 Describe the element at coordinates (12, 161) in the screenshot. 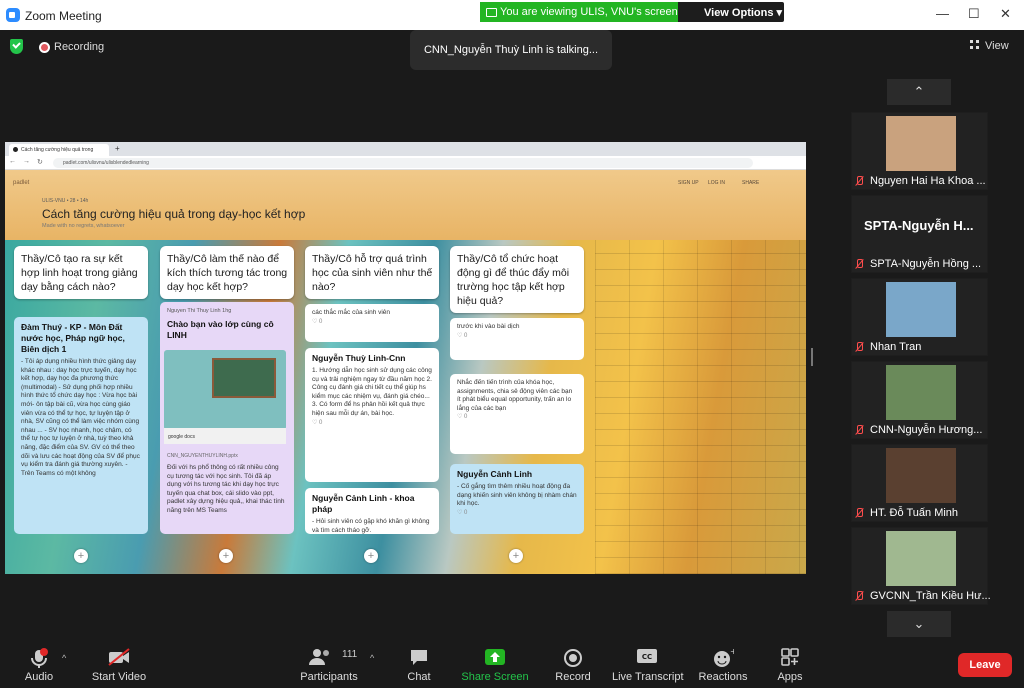

I see `back-icon: ←` at that location.